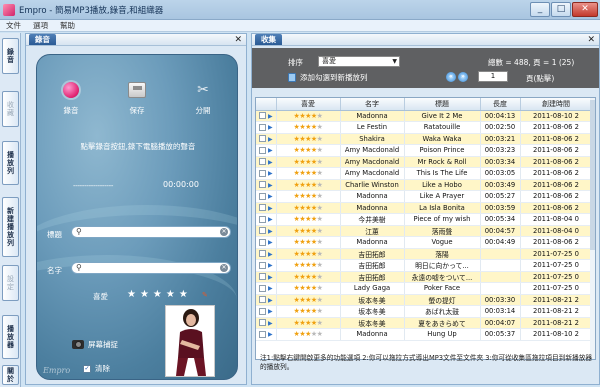 The width and height of the screenshot is (600, 387). I want to click on clear-checkbox: ✓ 清除, so click(96, 368).